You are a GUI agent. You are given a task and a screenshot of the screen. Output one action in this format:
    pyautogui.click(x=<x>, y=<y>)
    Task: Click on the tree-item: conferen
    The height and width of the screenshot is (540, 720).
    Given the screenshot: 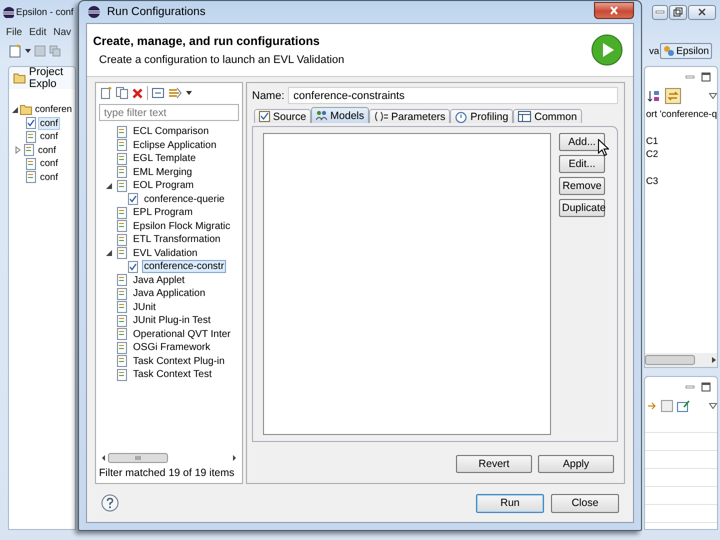 What is the action you would take?
    pyautogui.click(x=53, y=109)
    